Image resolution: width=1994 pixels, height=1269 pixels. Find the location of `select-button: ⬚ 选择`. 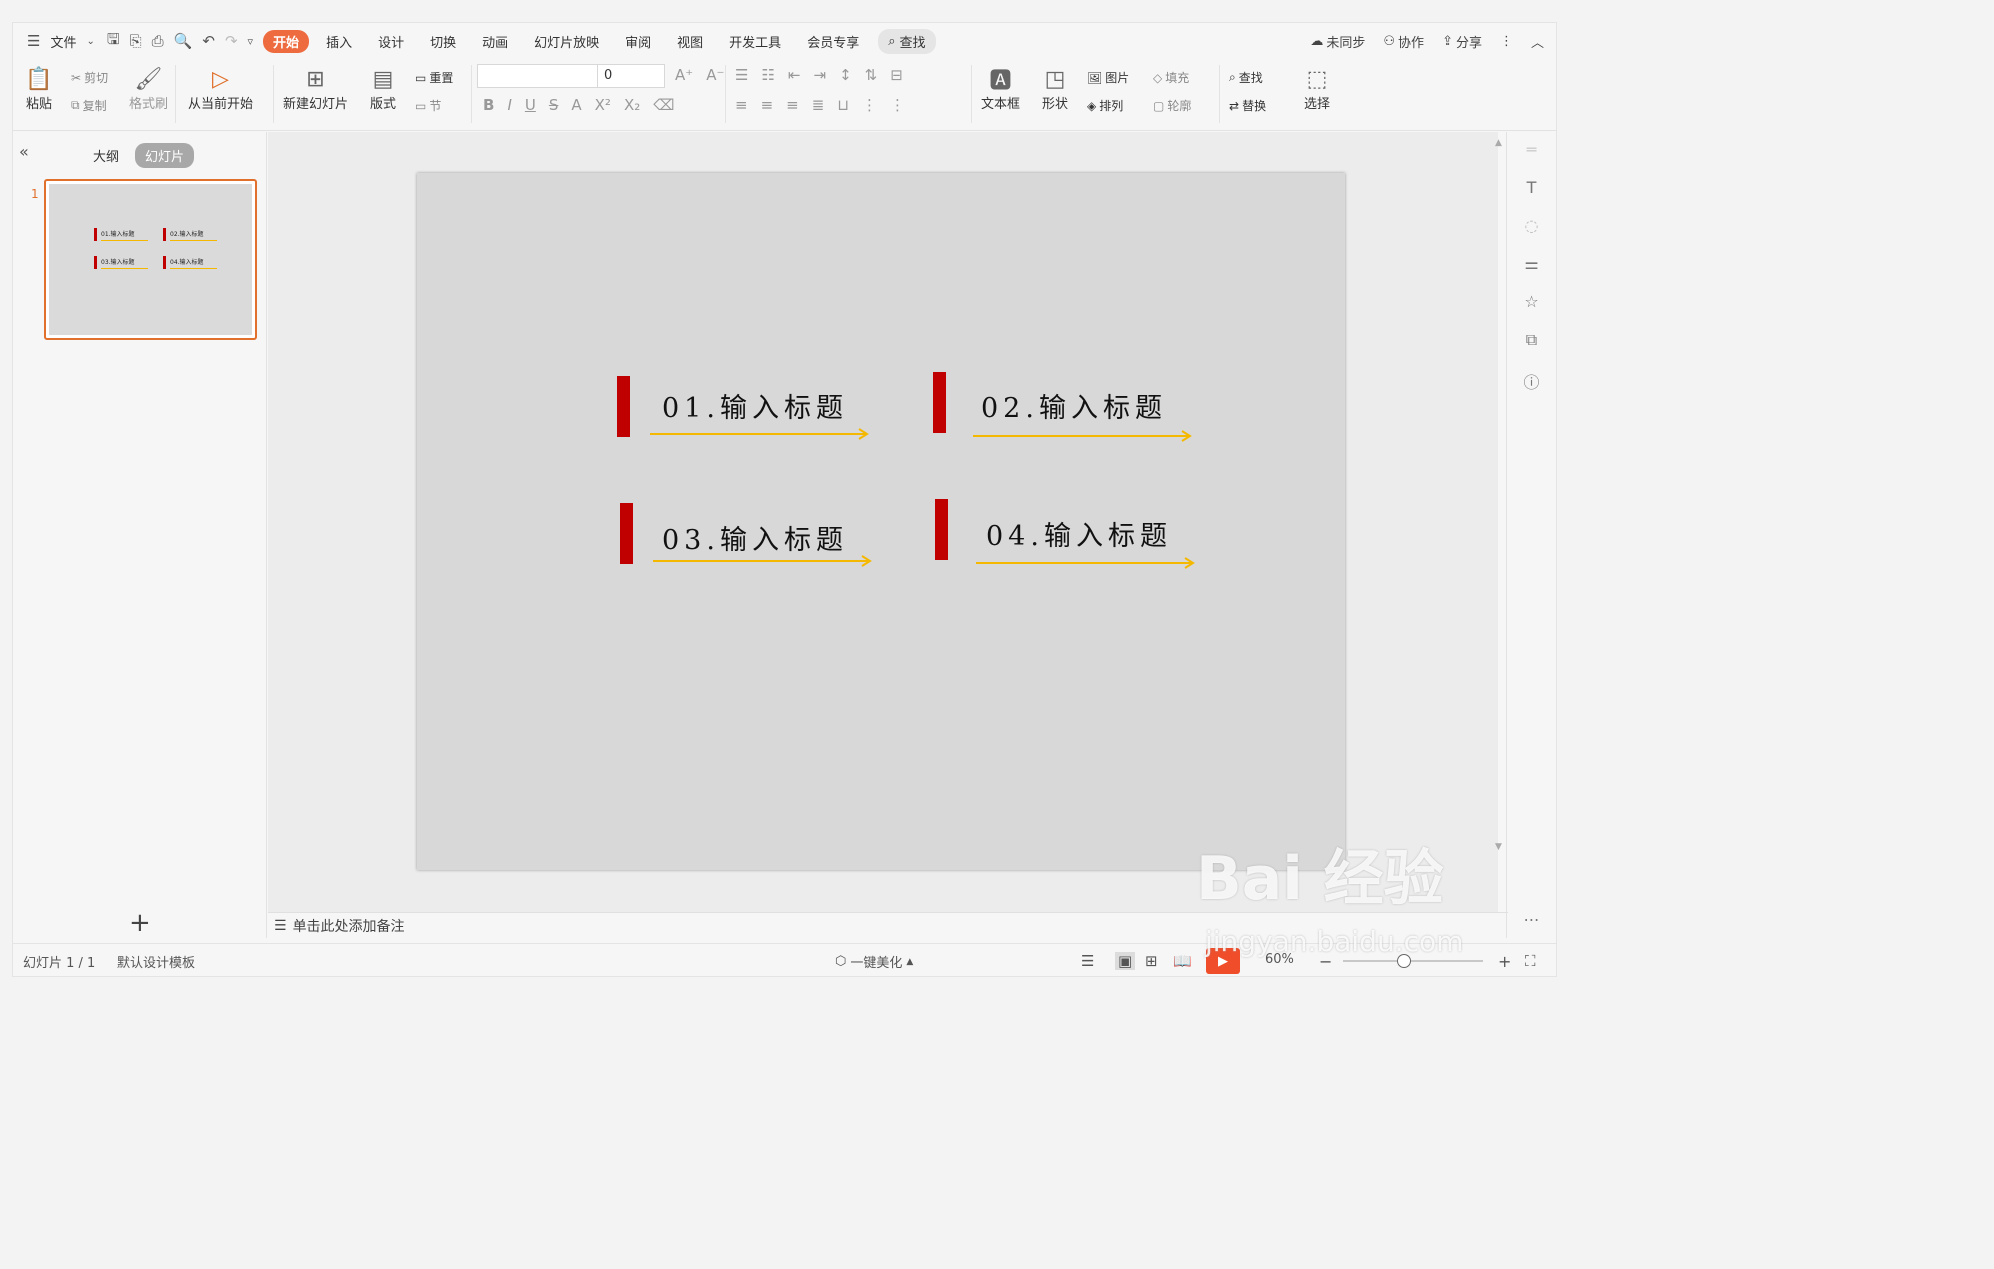

select-button: ⬚ 选择 is located at coordinates (1317, 89).